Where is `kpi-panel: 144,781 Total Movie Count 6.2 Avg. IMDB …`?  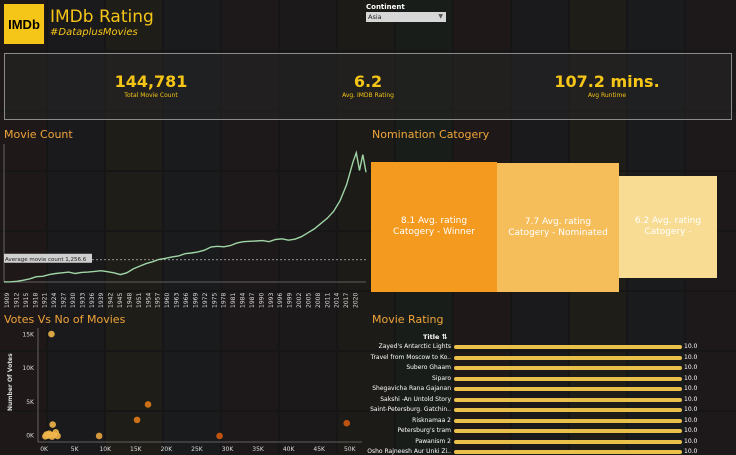 kpi-panel: 144,781 Total Movie Count 6.2 Avg. IMDB … is located at coordinates (368, 86).